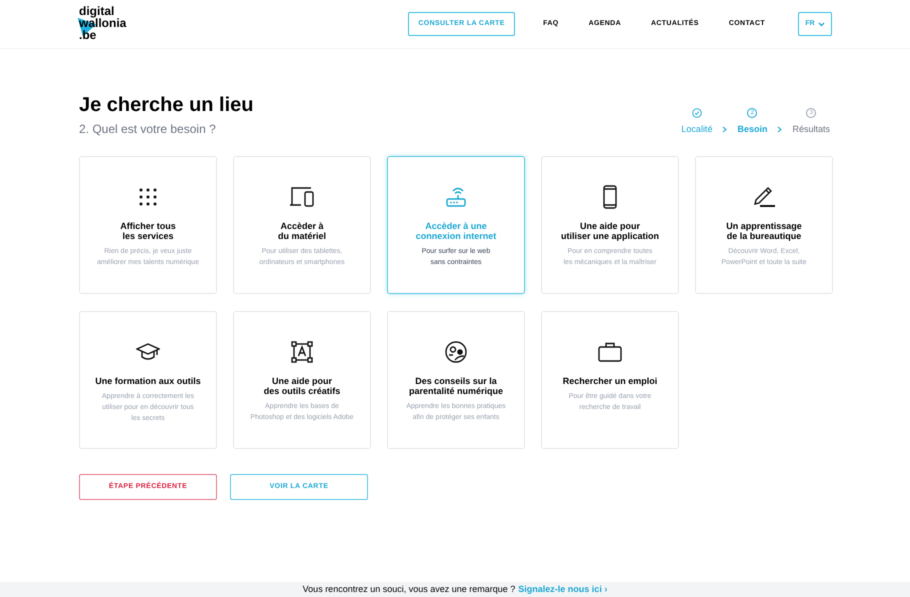 This screenshot has width=910, height=597. What do you see at coordinates (302, 352) in the screenshot?
I see `text-frame-icon` at bounding box center [302, 352].